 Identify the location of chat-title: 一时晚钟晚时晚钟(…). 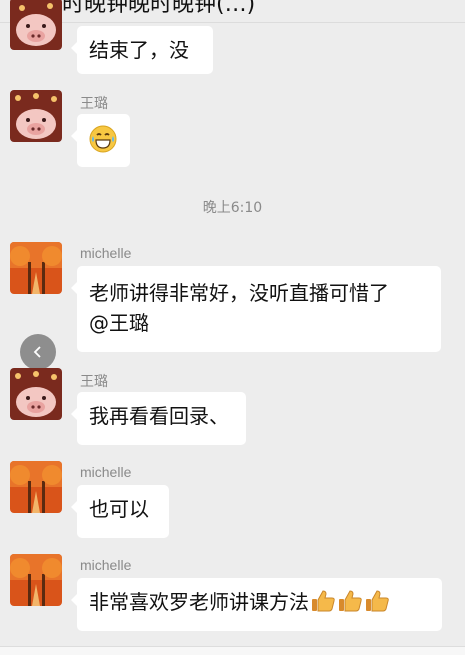
(148, 8).